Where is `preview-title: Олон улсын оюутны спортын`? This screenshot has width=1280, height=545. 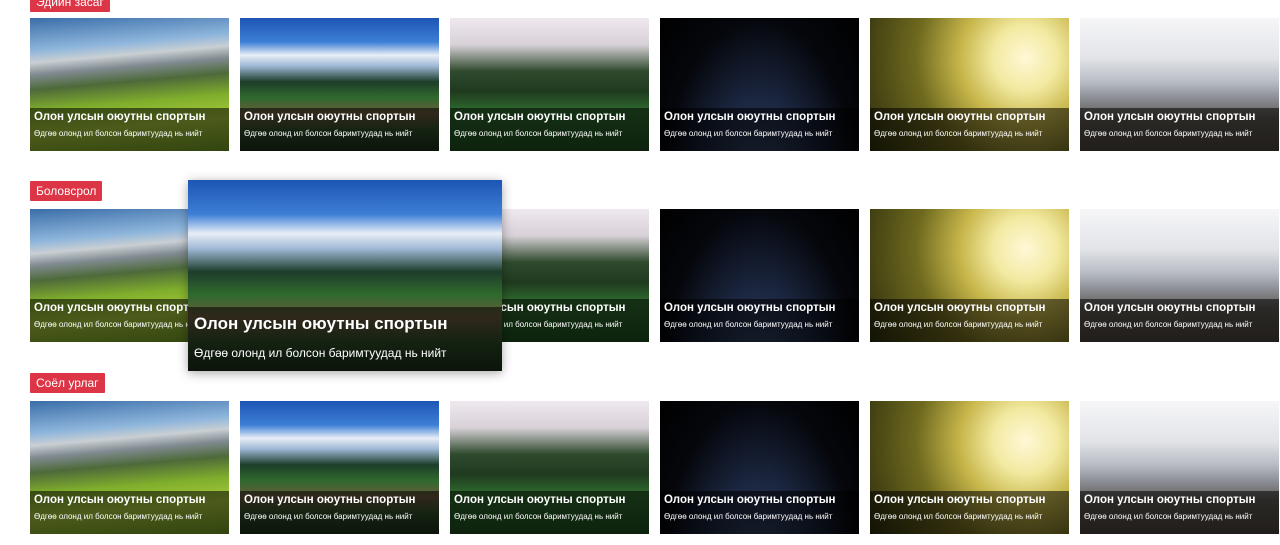 preview-title: Олон улсын оюутны спортын is located at coordinates (321, 323).